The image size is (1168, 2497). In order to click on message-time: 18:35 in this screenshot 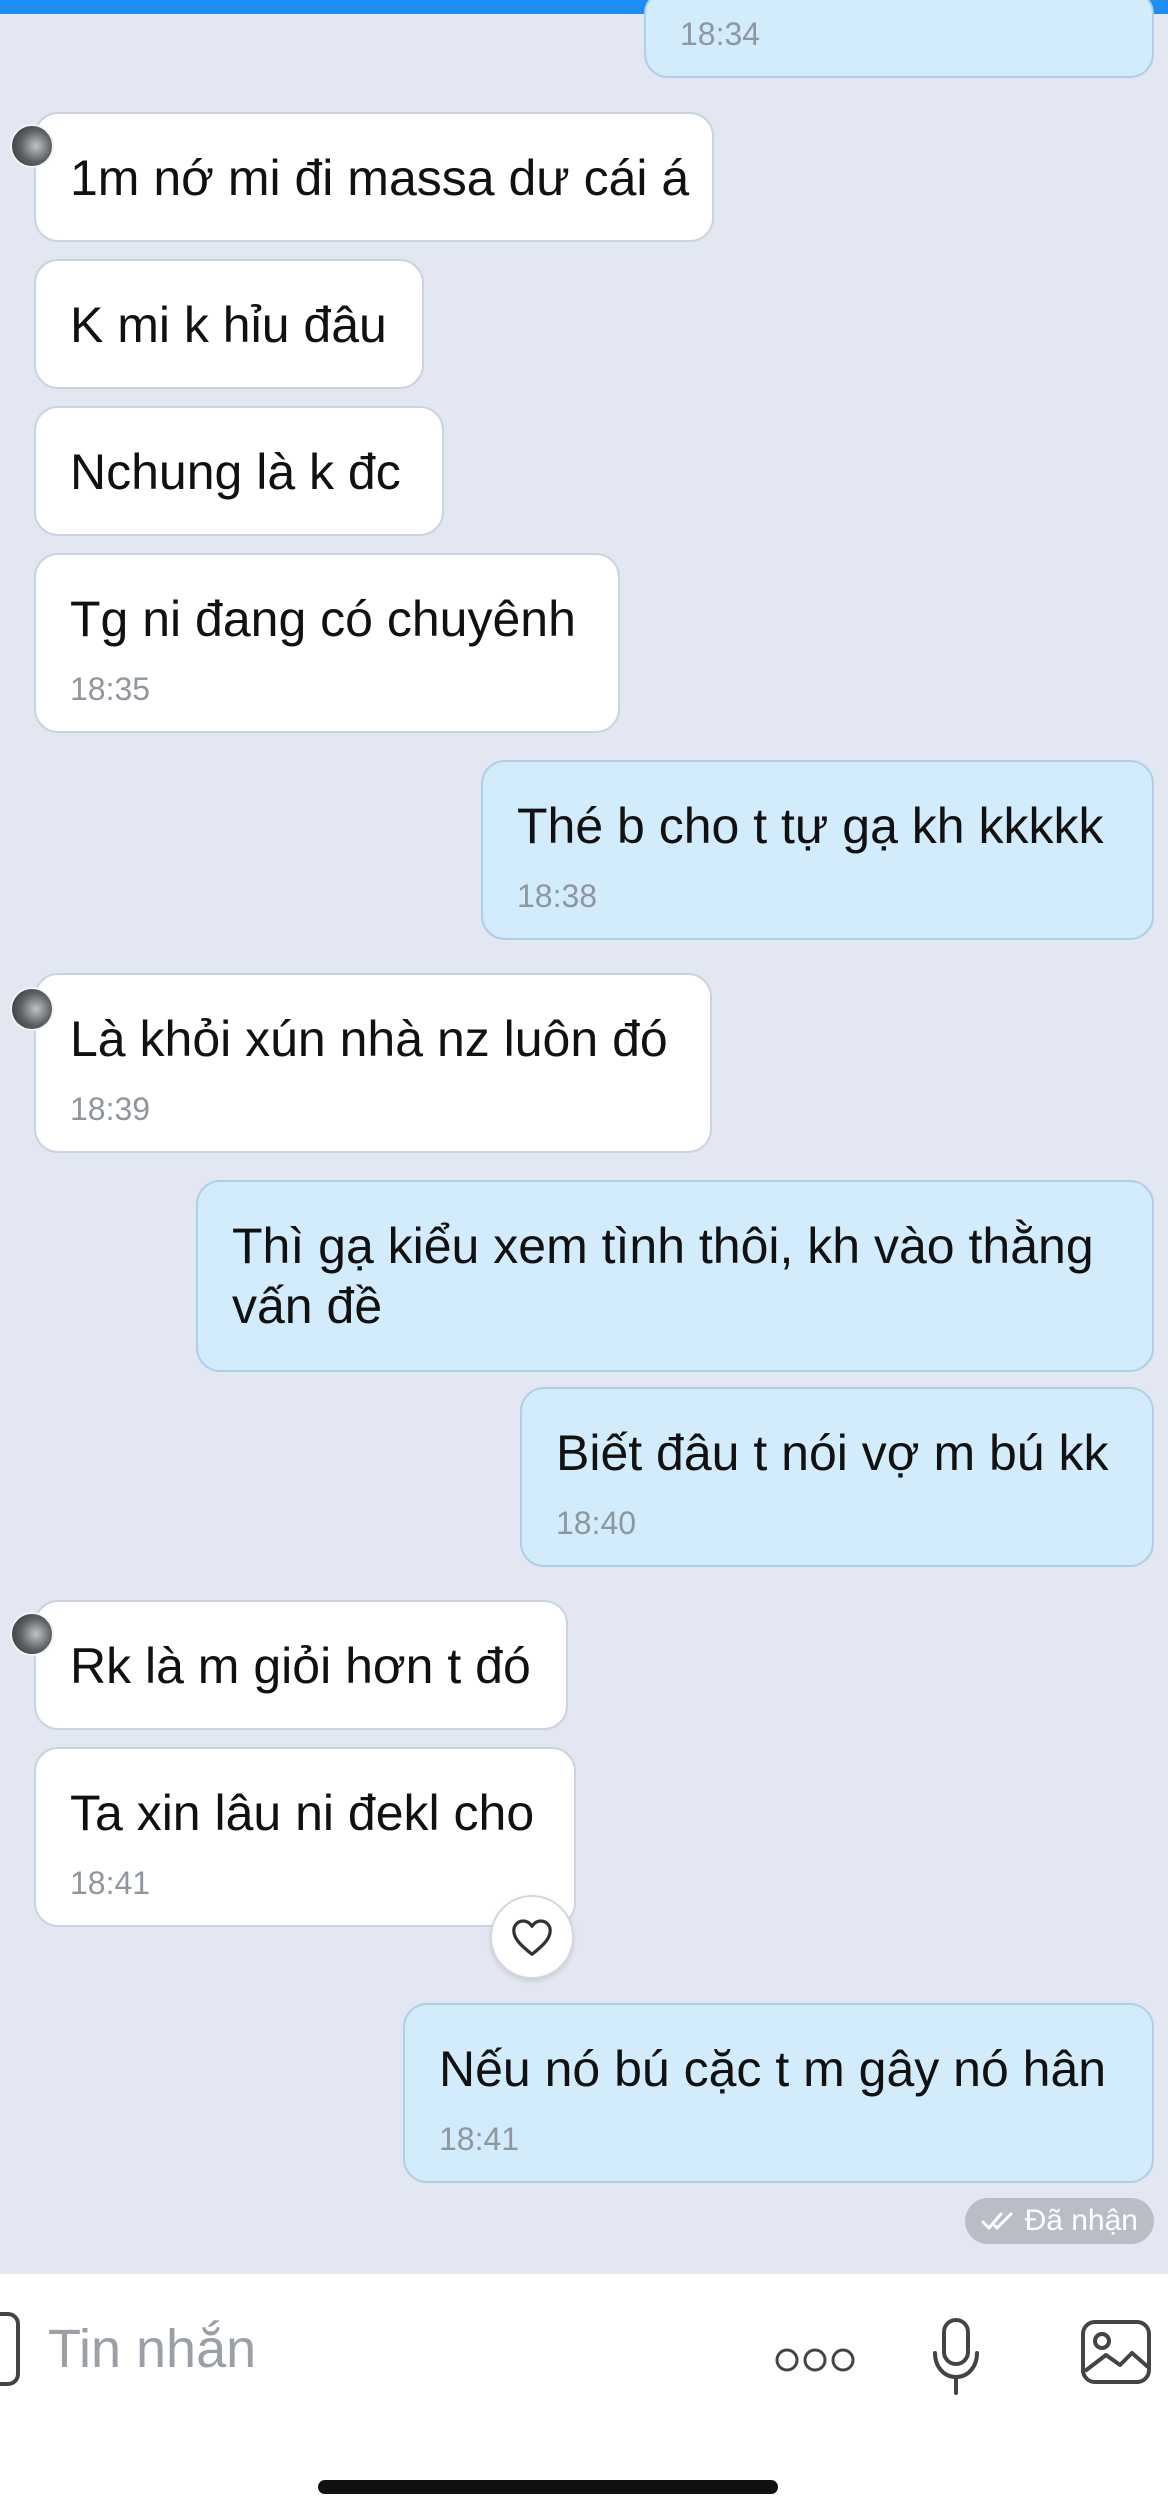, I will do `click(110, 689)`.